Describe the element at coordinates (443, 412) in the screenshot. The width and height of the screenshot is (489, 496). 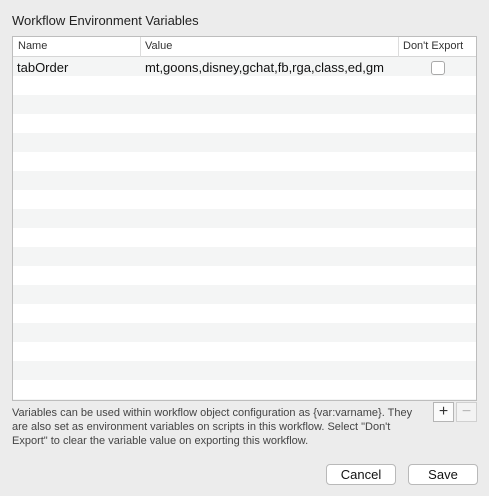
I see `add-variable-button: +` at that location.